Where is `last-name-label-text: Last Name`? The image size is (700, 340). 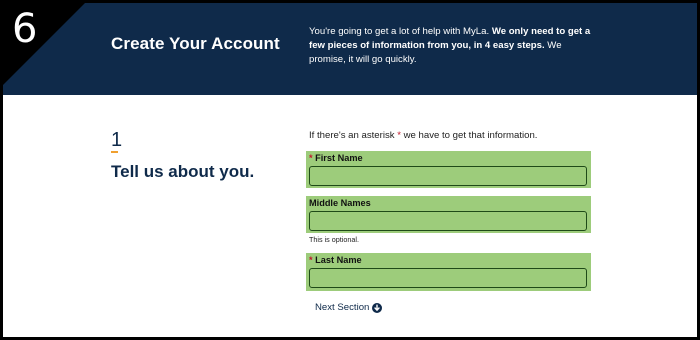 last-name-label-text: Last Name is located at coordinates (338, 260).